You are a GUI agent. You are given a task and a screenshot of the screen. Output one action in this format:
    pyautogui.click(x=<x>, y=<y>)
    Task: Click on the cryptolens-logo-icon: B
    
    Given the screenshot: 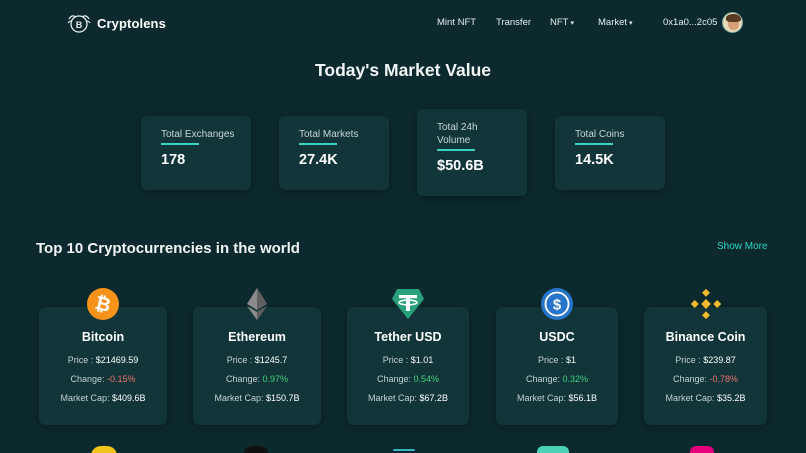 What is the action you would take?
    pyautogui.click(x=79, y=24)
    